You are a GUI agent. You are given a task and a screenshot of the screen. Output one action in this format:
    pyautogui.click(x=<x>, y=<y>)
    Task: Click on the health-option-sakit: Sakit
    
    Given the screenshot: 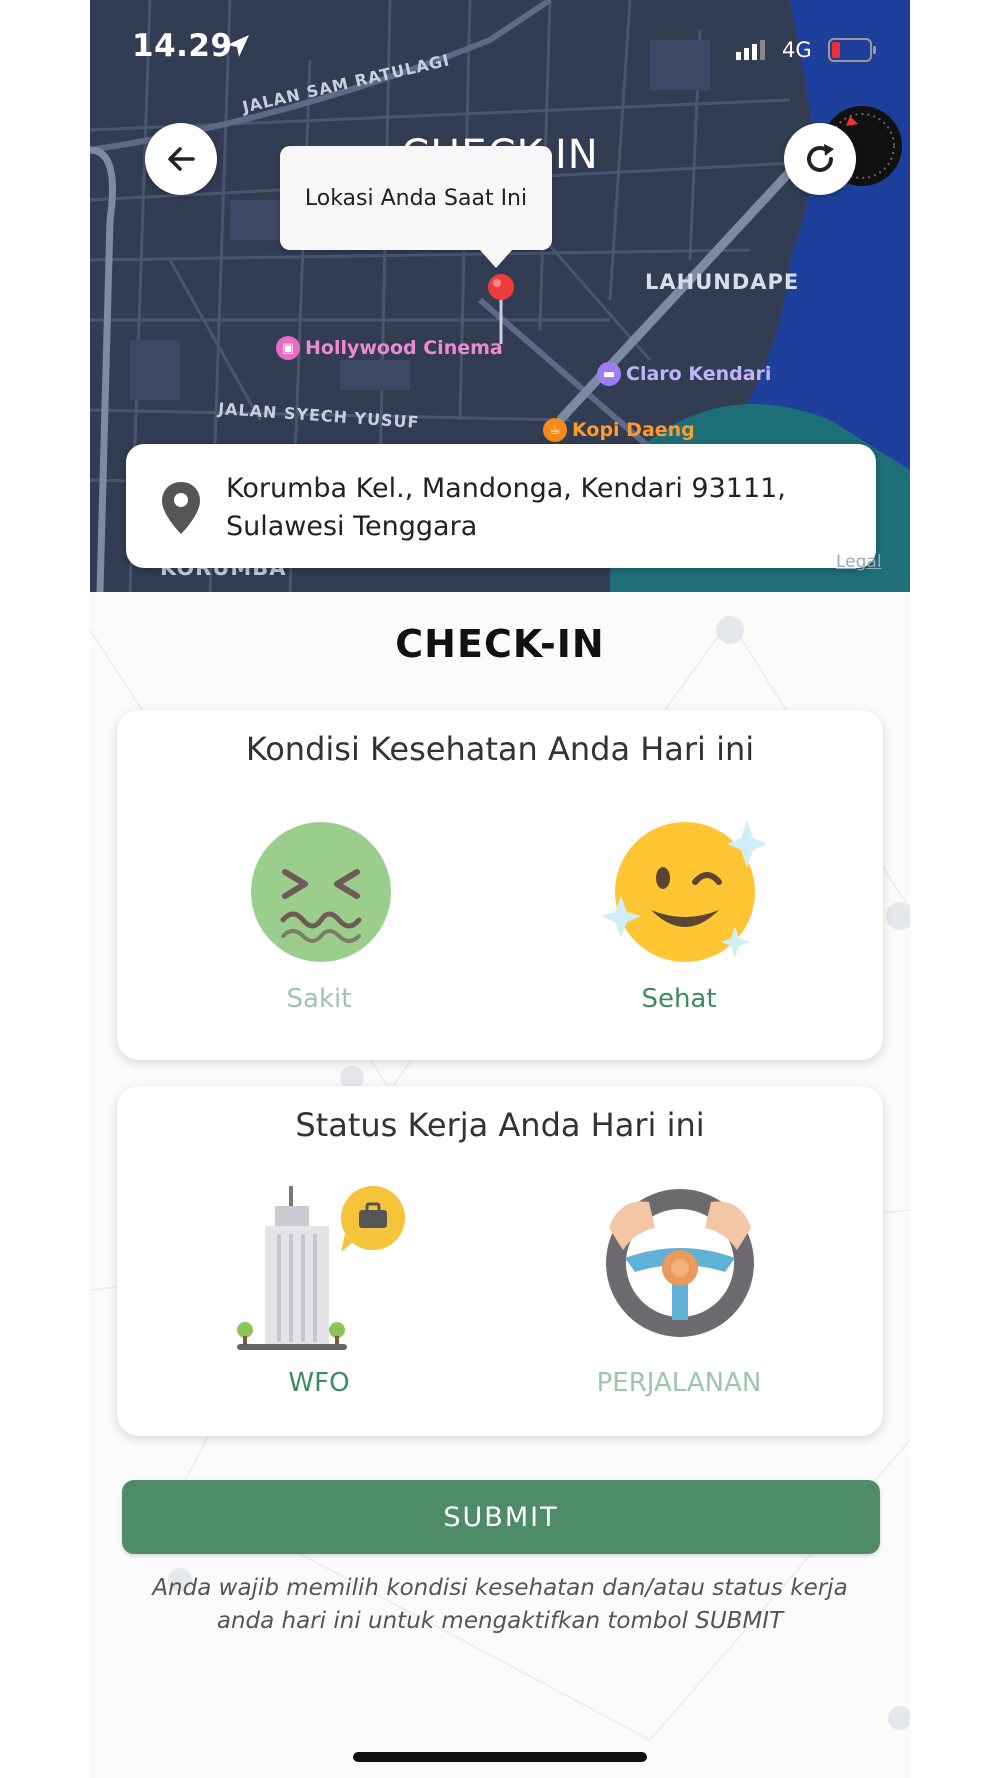 What is the action you would take?
    pyautogui.click(x=319, y=925)
    